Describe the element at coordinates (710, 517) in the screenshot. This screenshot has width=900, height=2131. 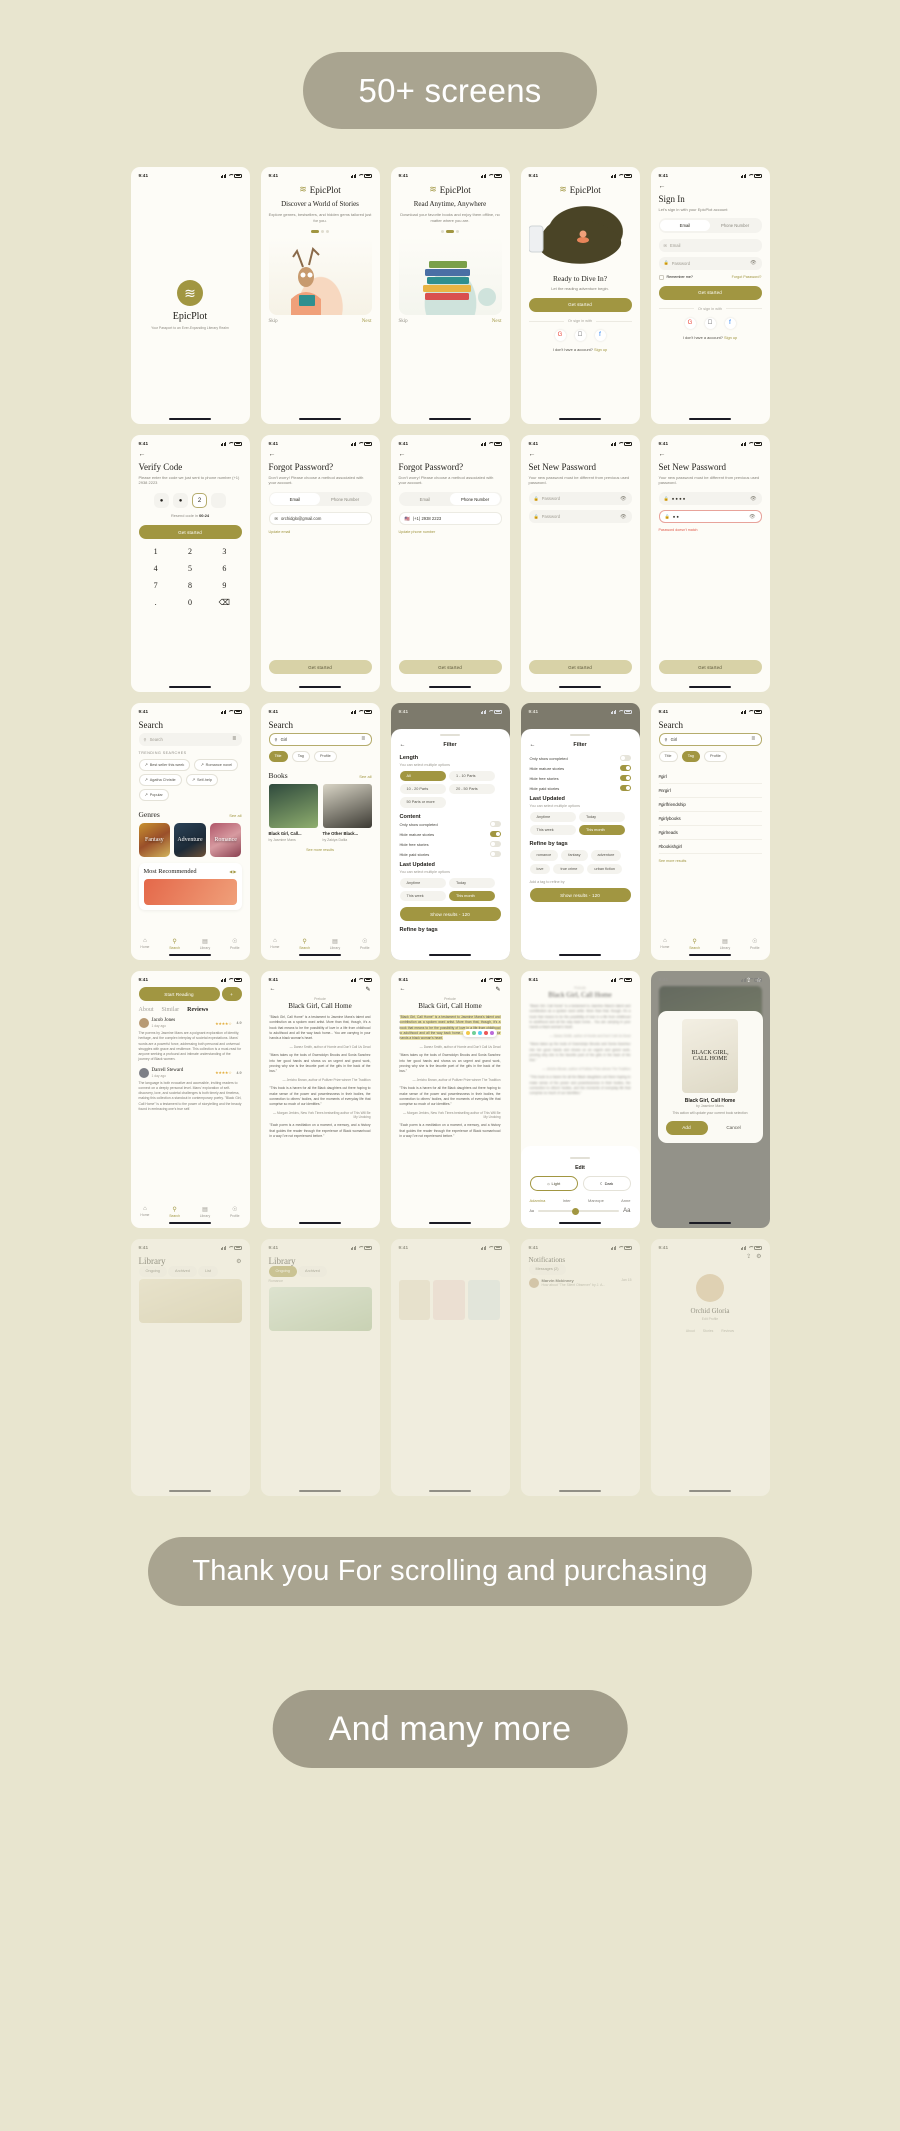
I see `confirm-password-field: 🔒 ● ● 👁` at that location.